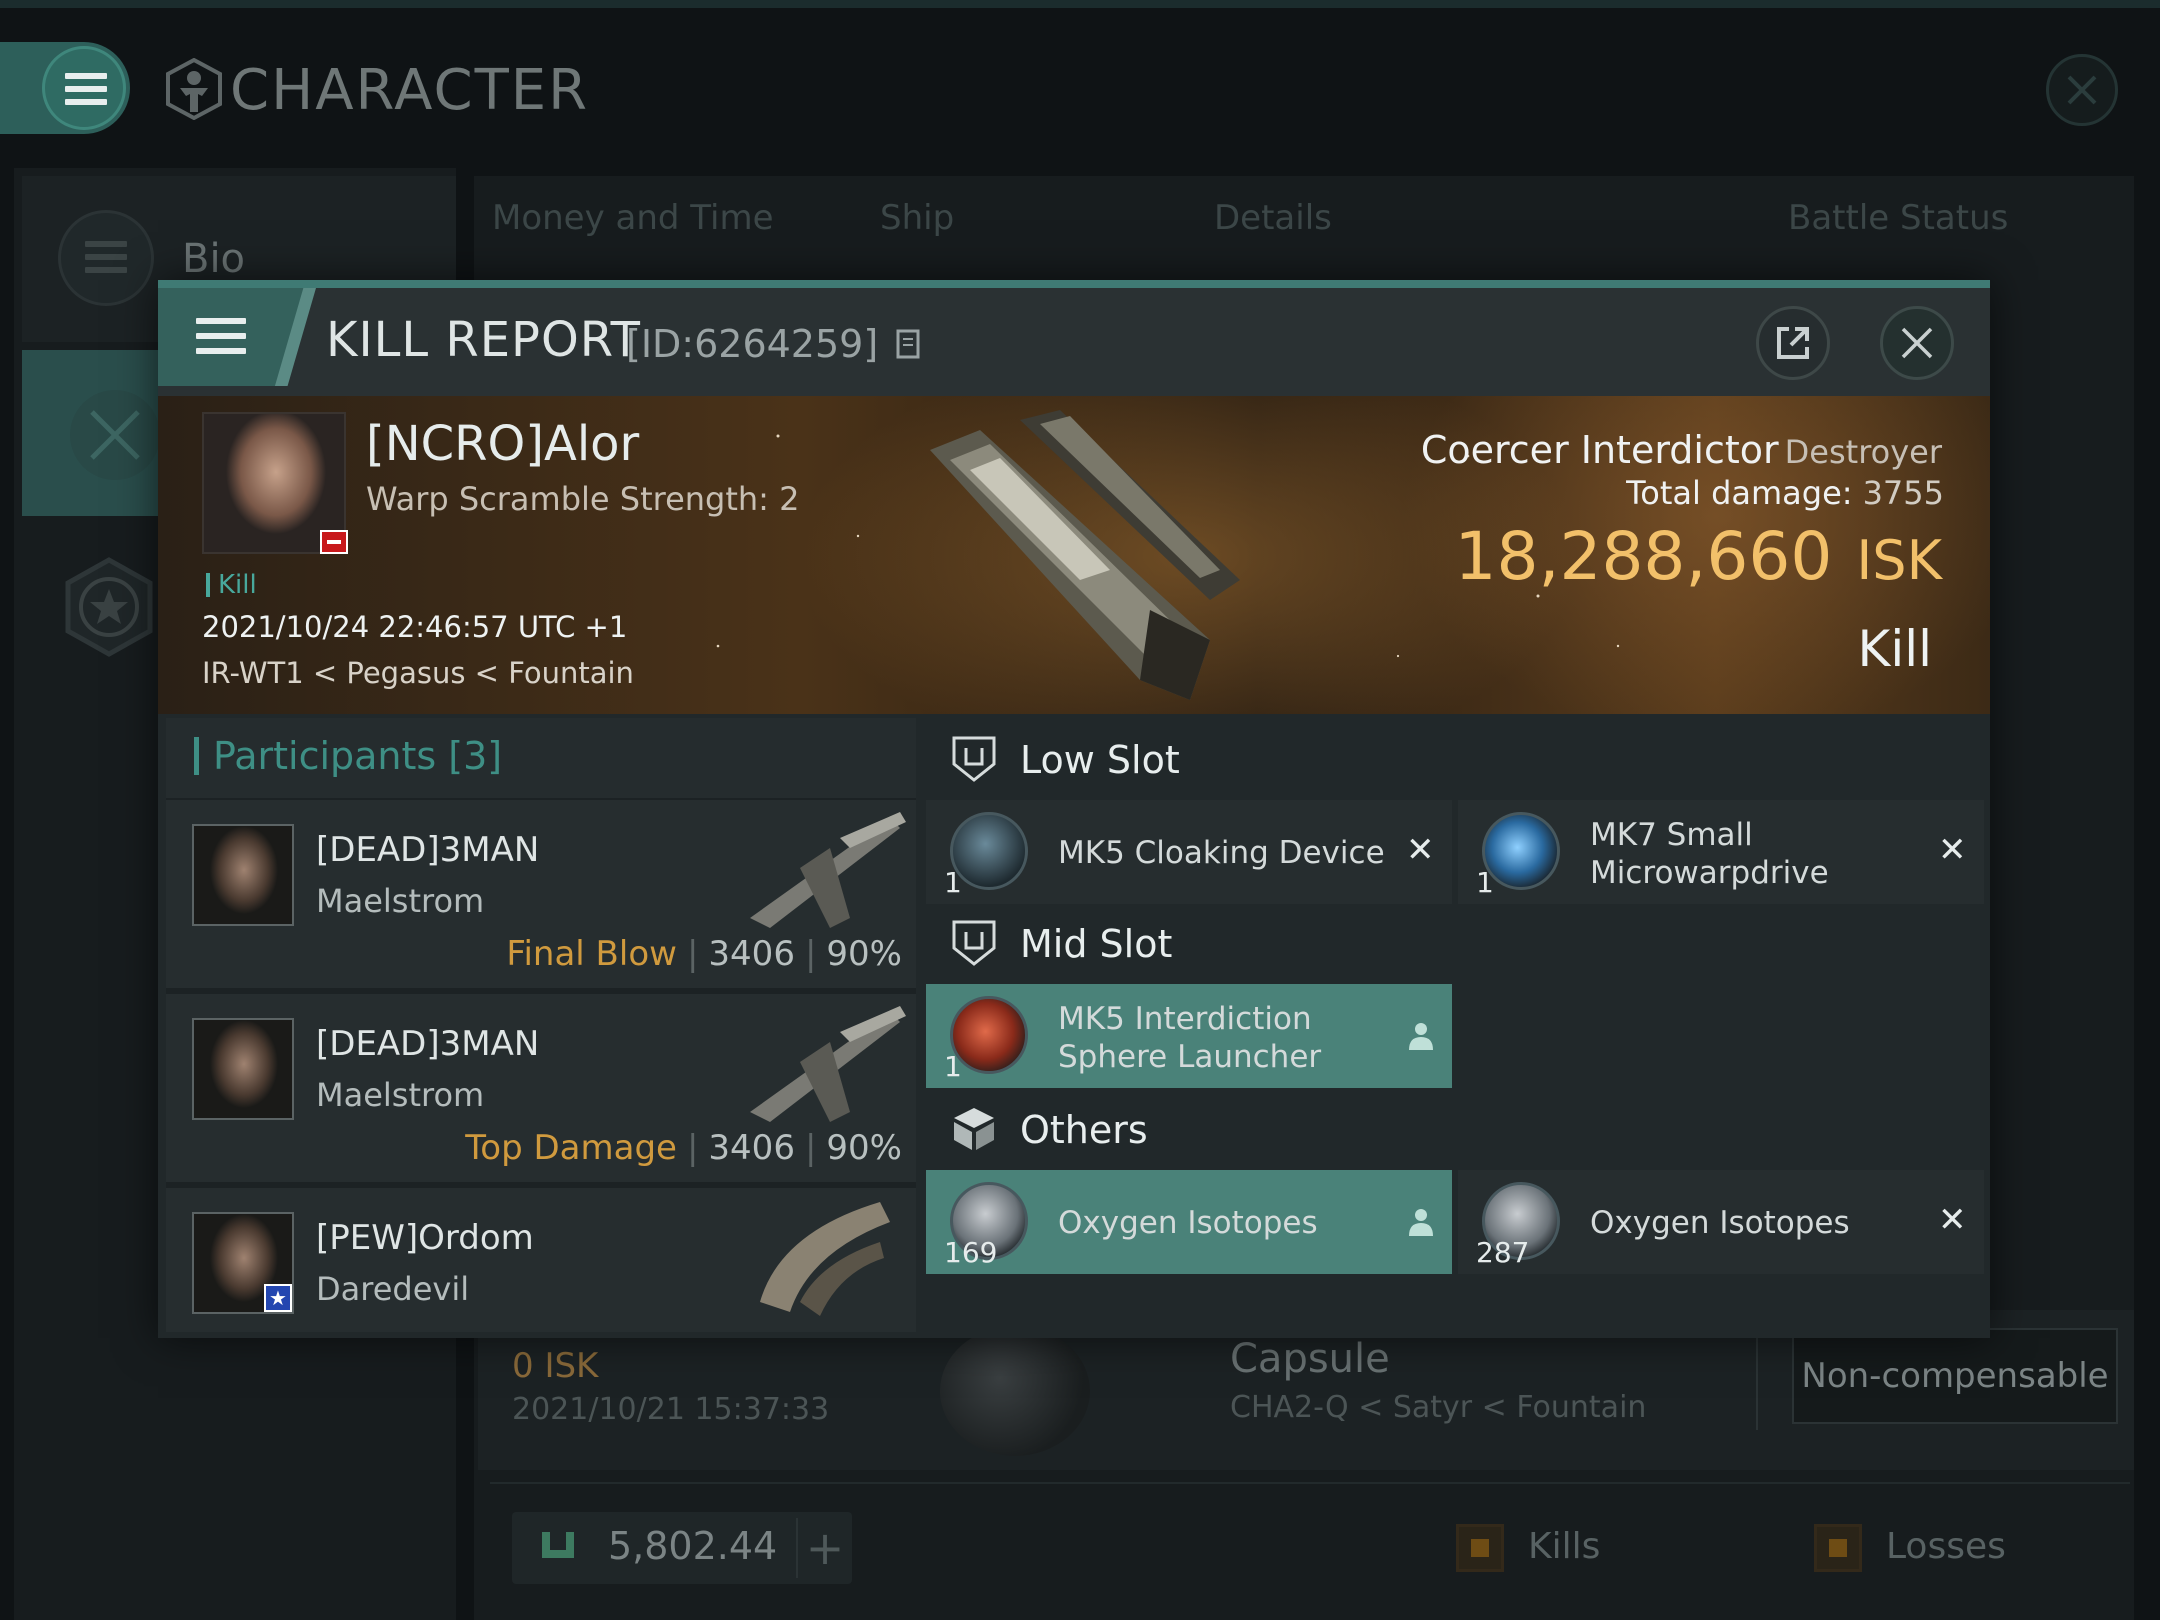 The image size is (2160, 1620). Describe the element at coordinates (1899, 560) in the screenshot. I see `isk-unit: ISK` at that location.